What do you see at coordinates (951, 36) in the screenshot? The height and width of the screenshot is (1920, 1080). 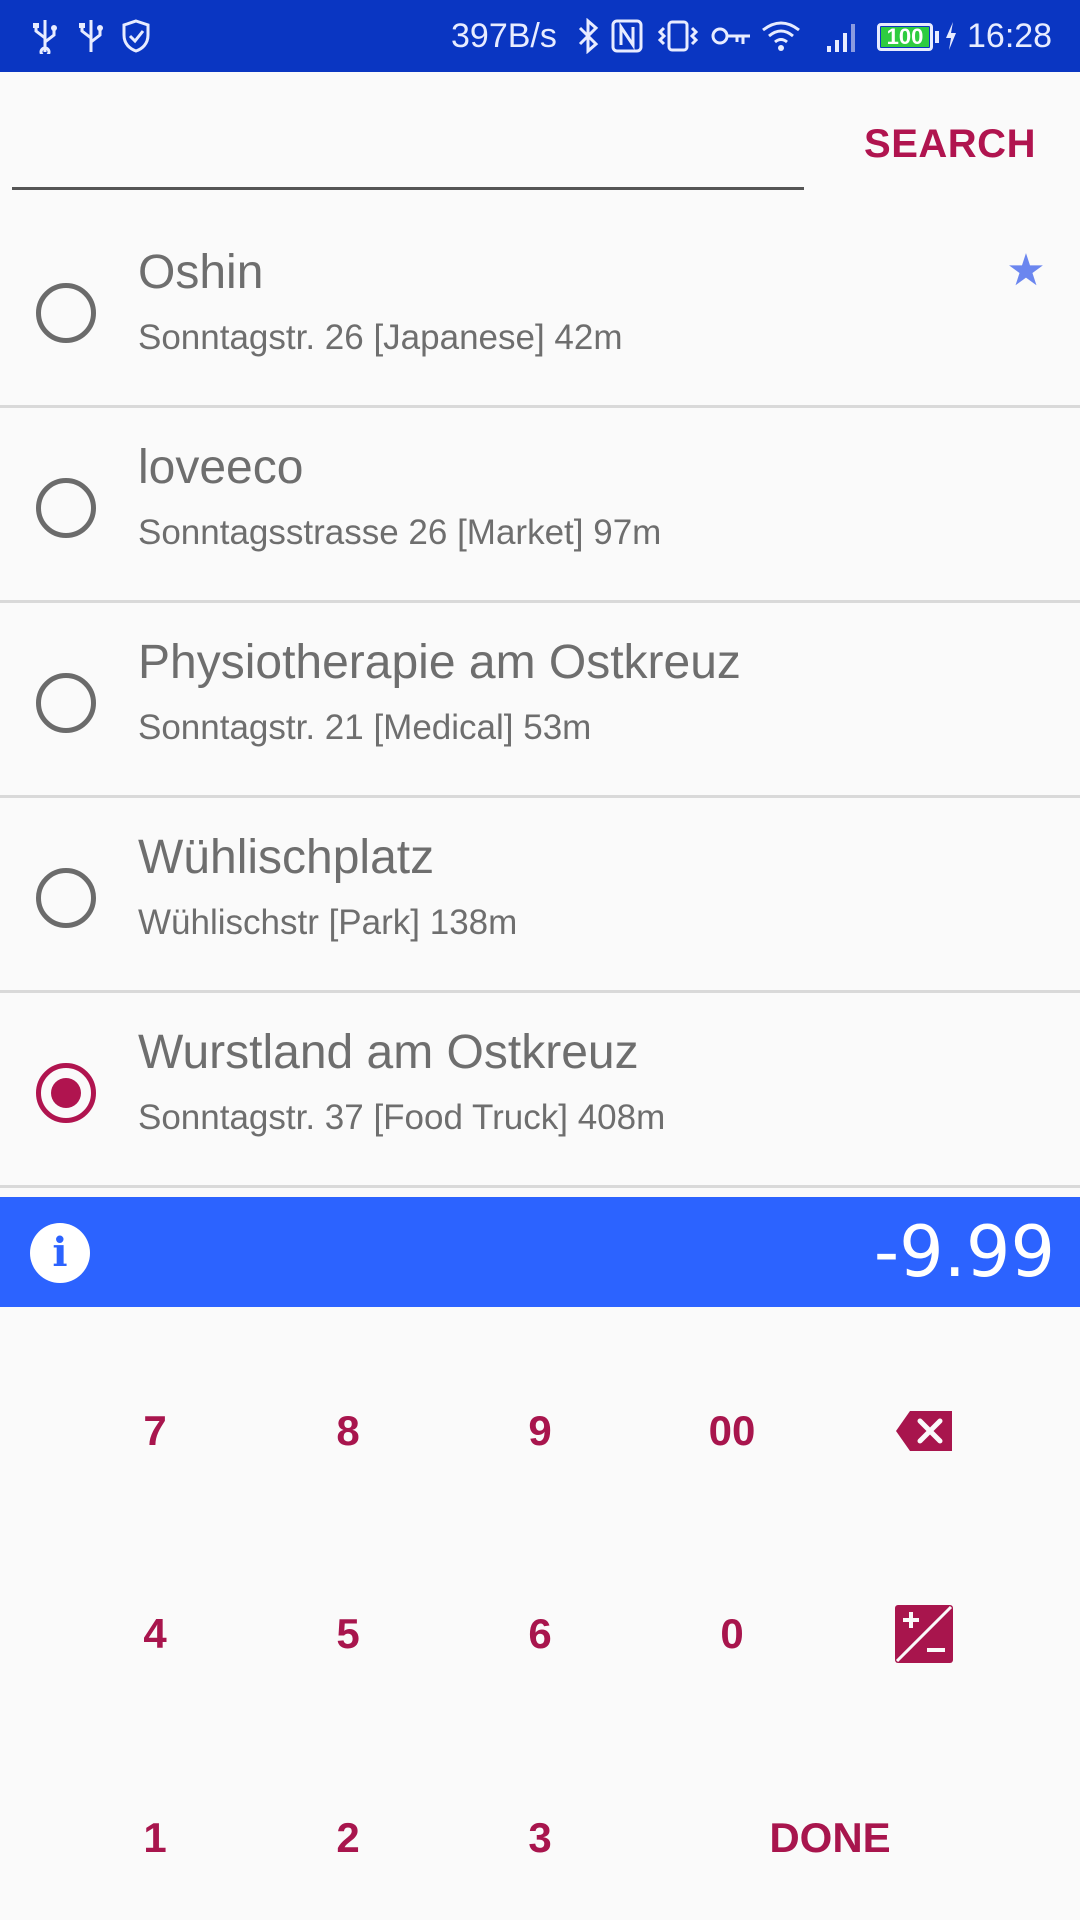 I see `charging-icon` at bounding box center [951, 36].